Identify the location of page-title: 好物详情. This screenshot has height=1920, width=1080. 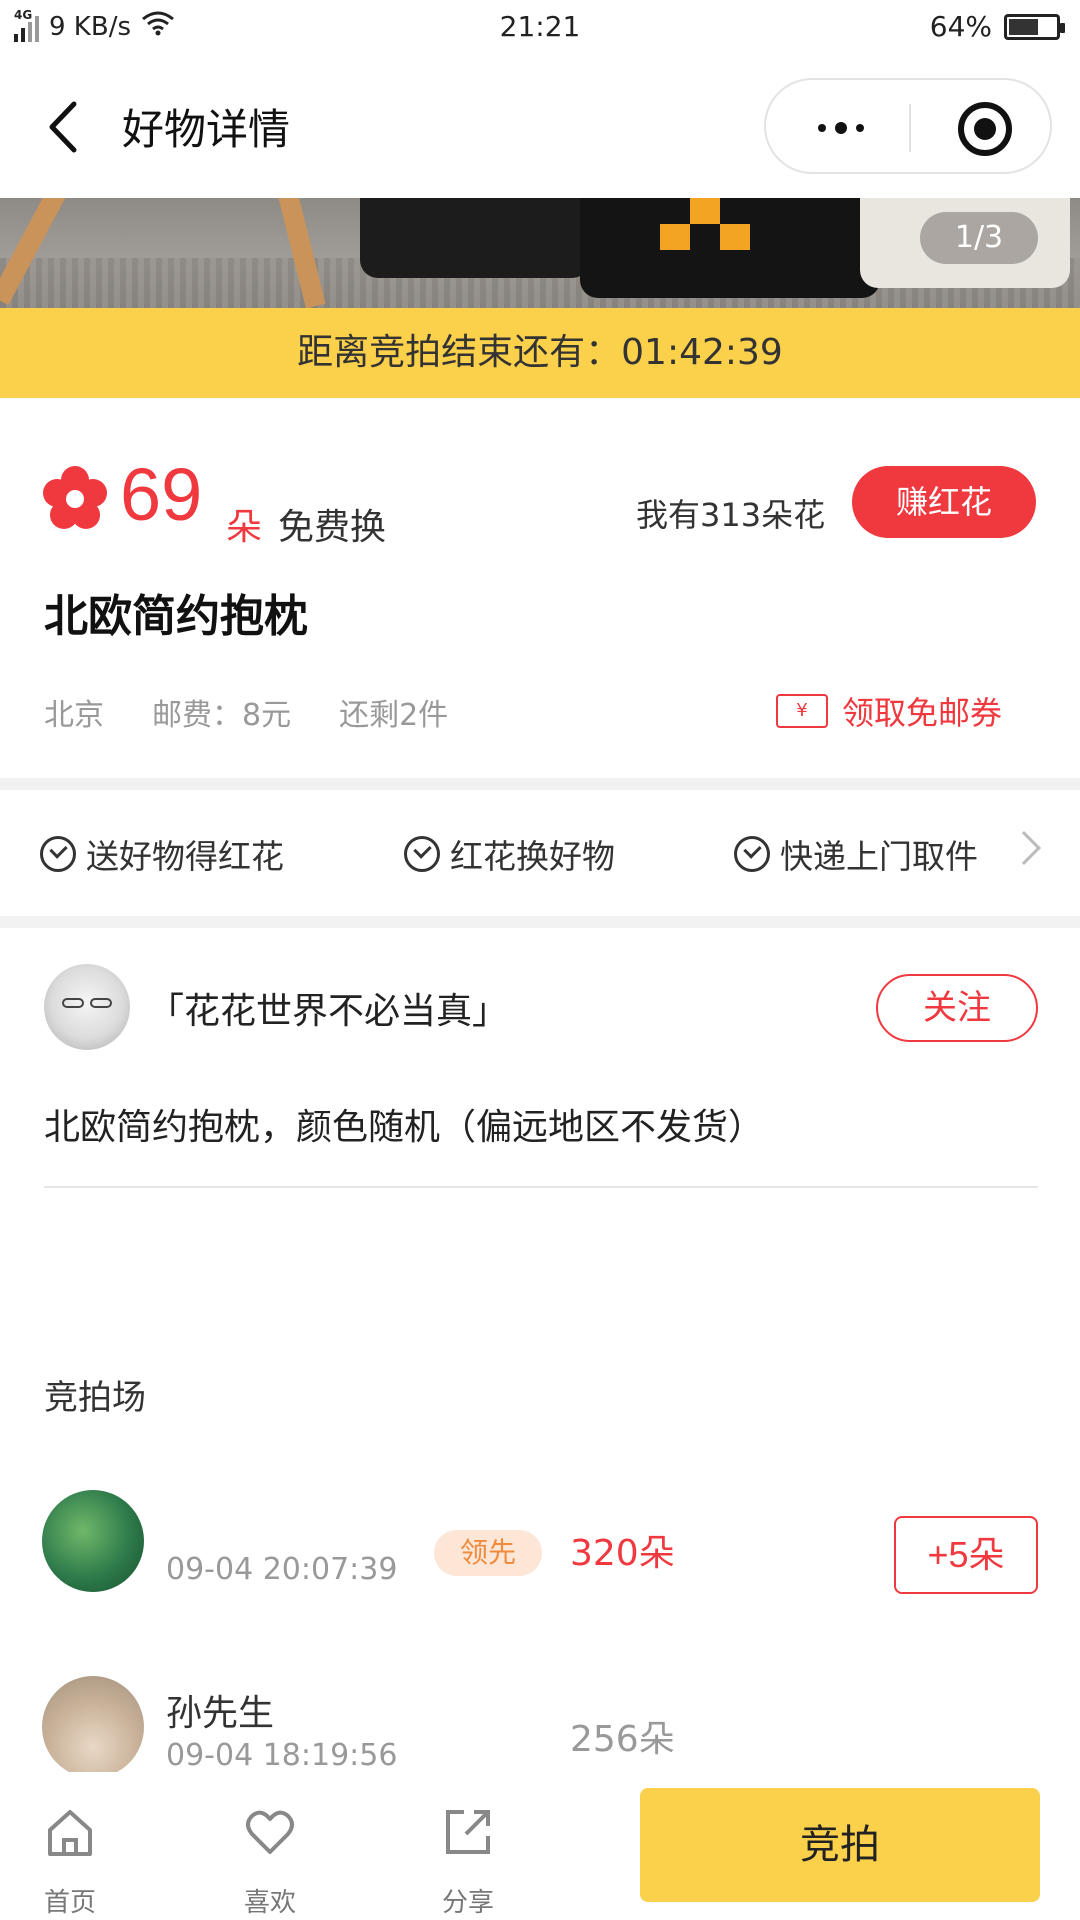
(206, 129).